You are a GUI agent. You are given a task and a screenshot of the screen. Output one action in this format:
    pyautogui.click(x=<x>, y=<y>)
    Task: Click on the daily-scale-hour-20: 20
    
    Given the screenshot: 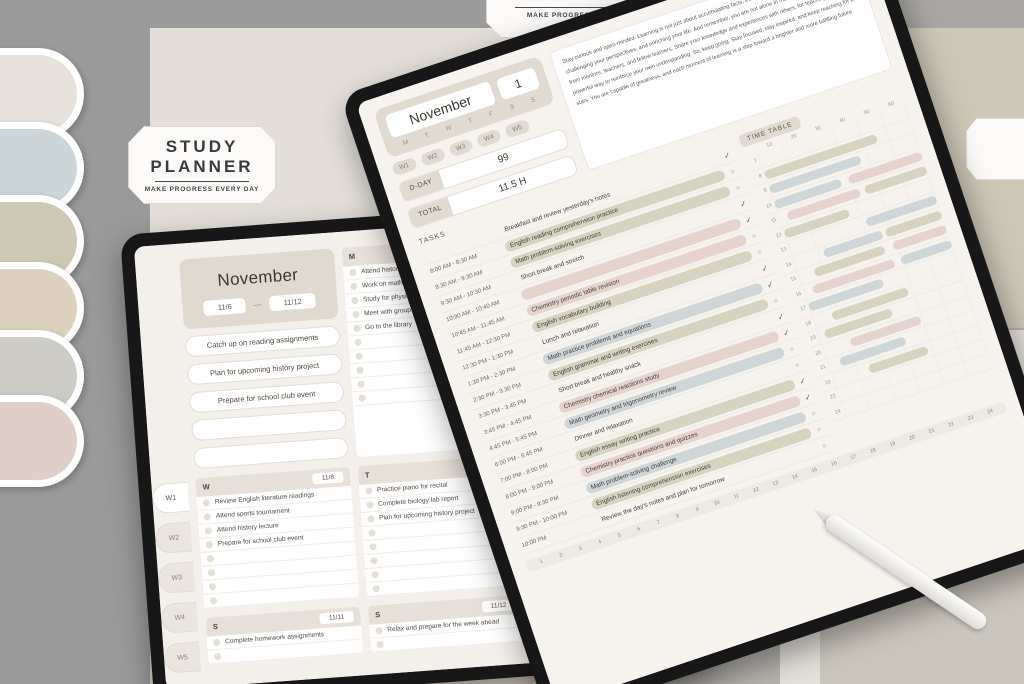 What is the action you would take?
    pyautogui.click(x=911, y=438)
    